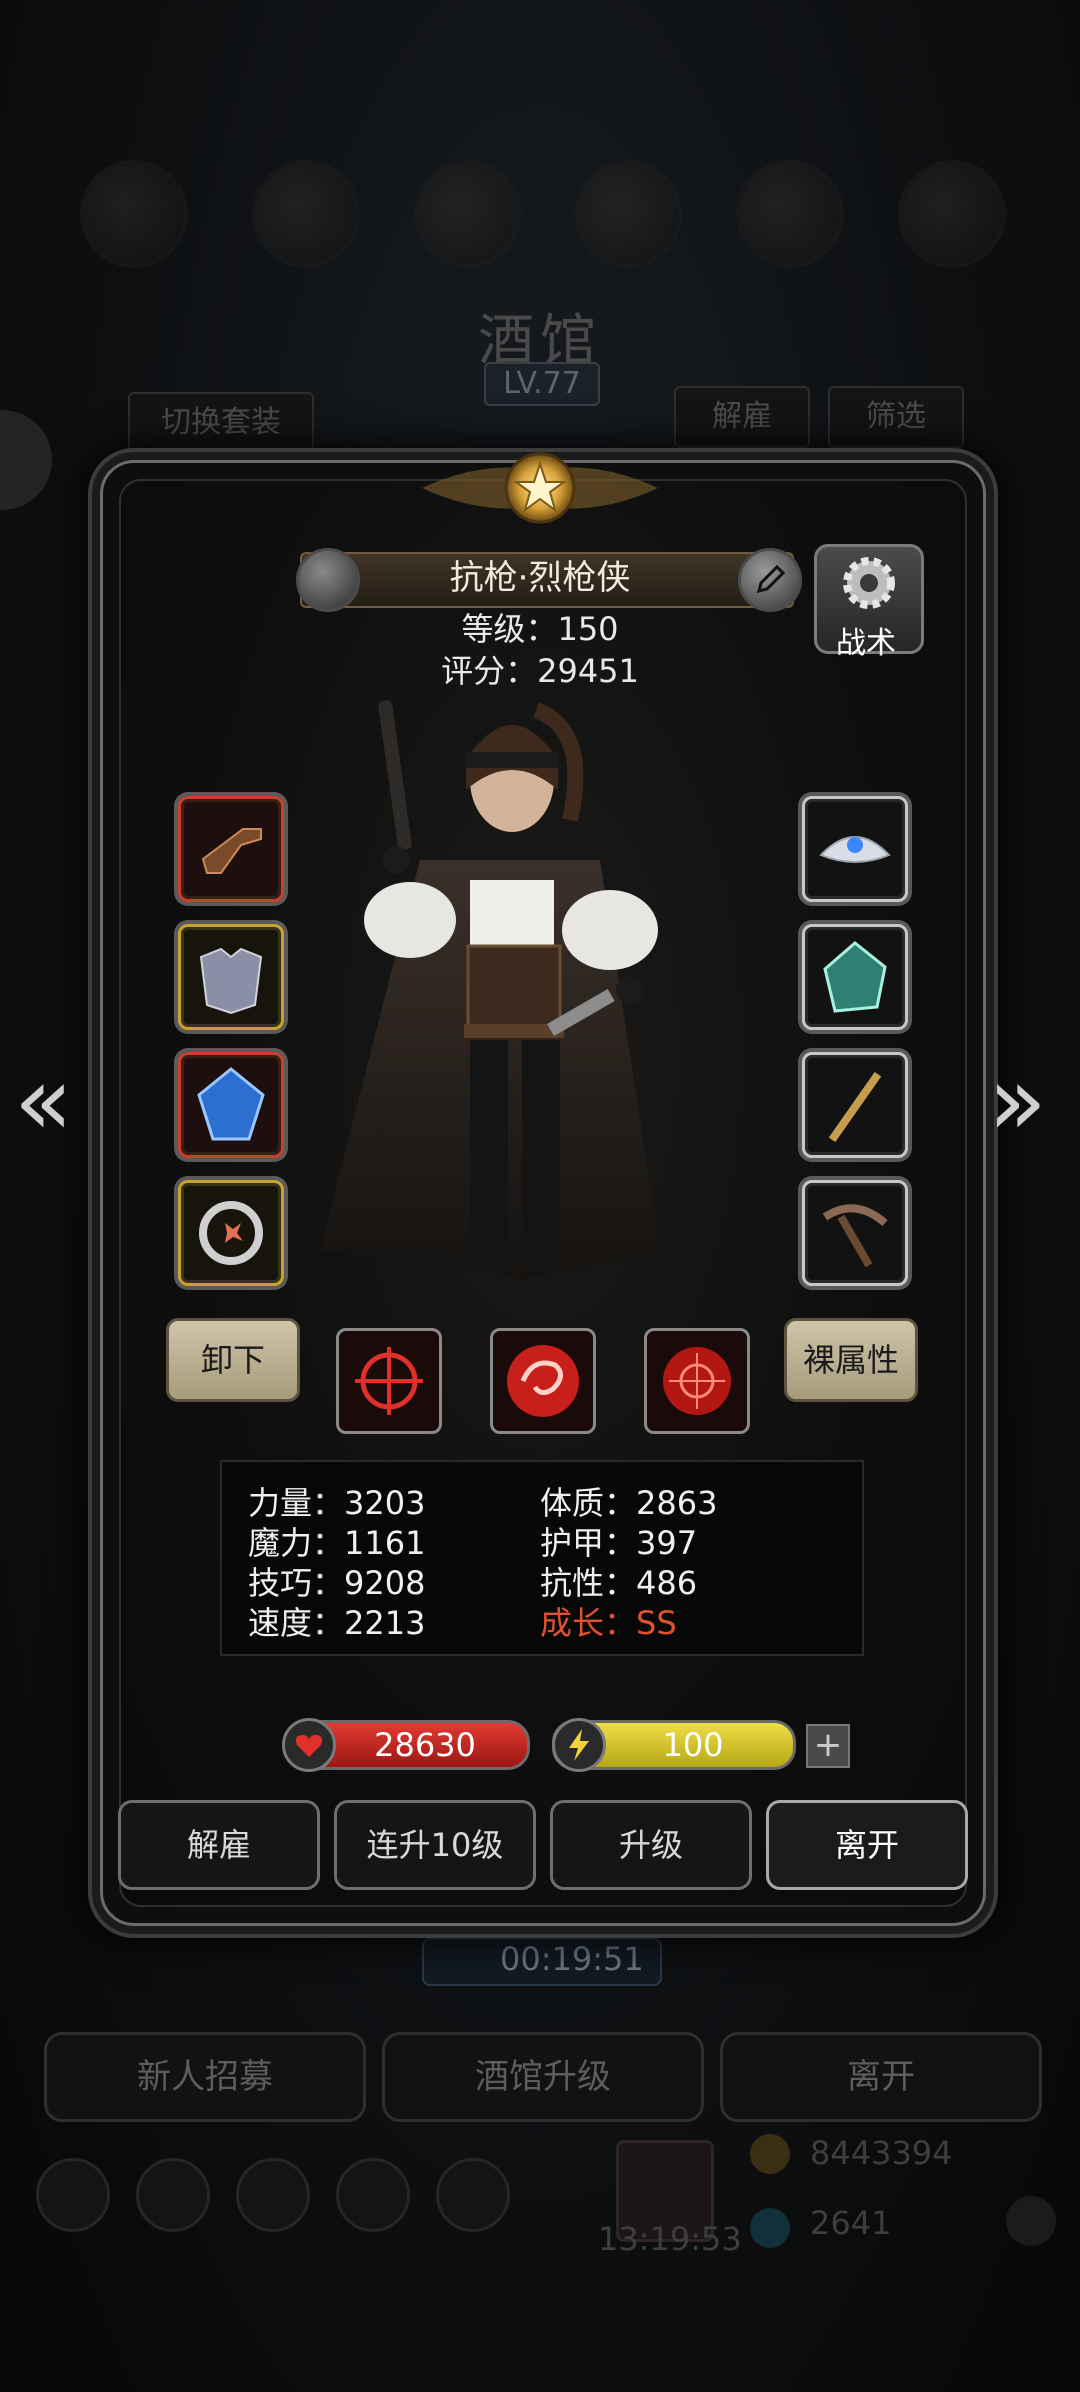  I want to click on pickaxe-icon, so click(855, 1236).